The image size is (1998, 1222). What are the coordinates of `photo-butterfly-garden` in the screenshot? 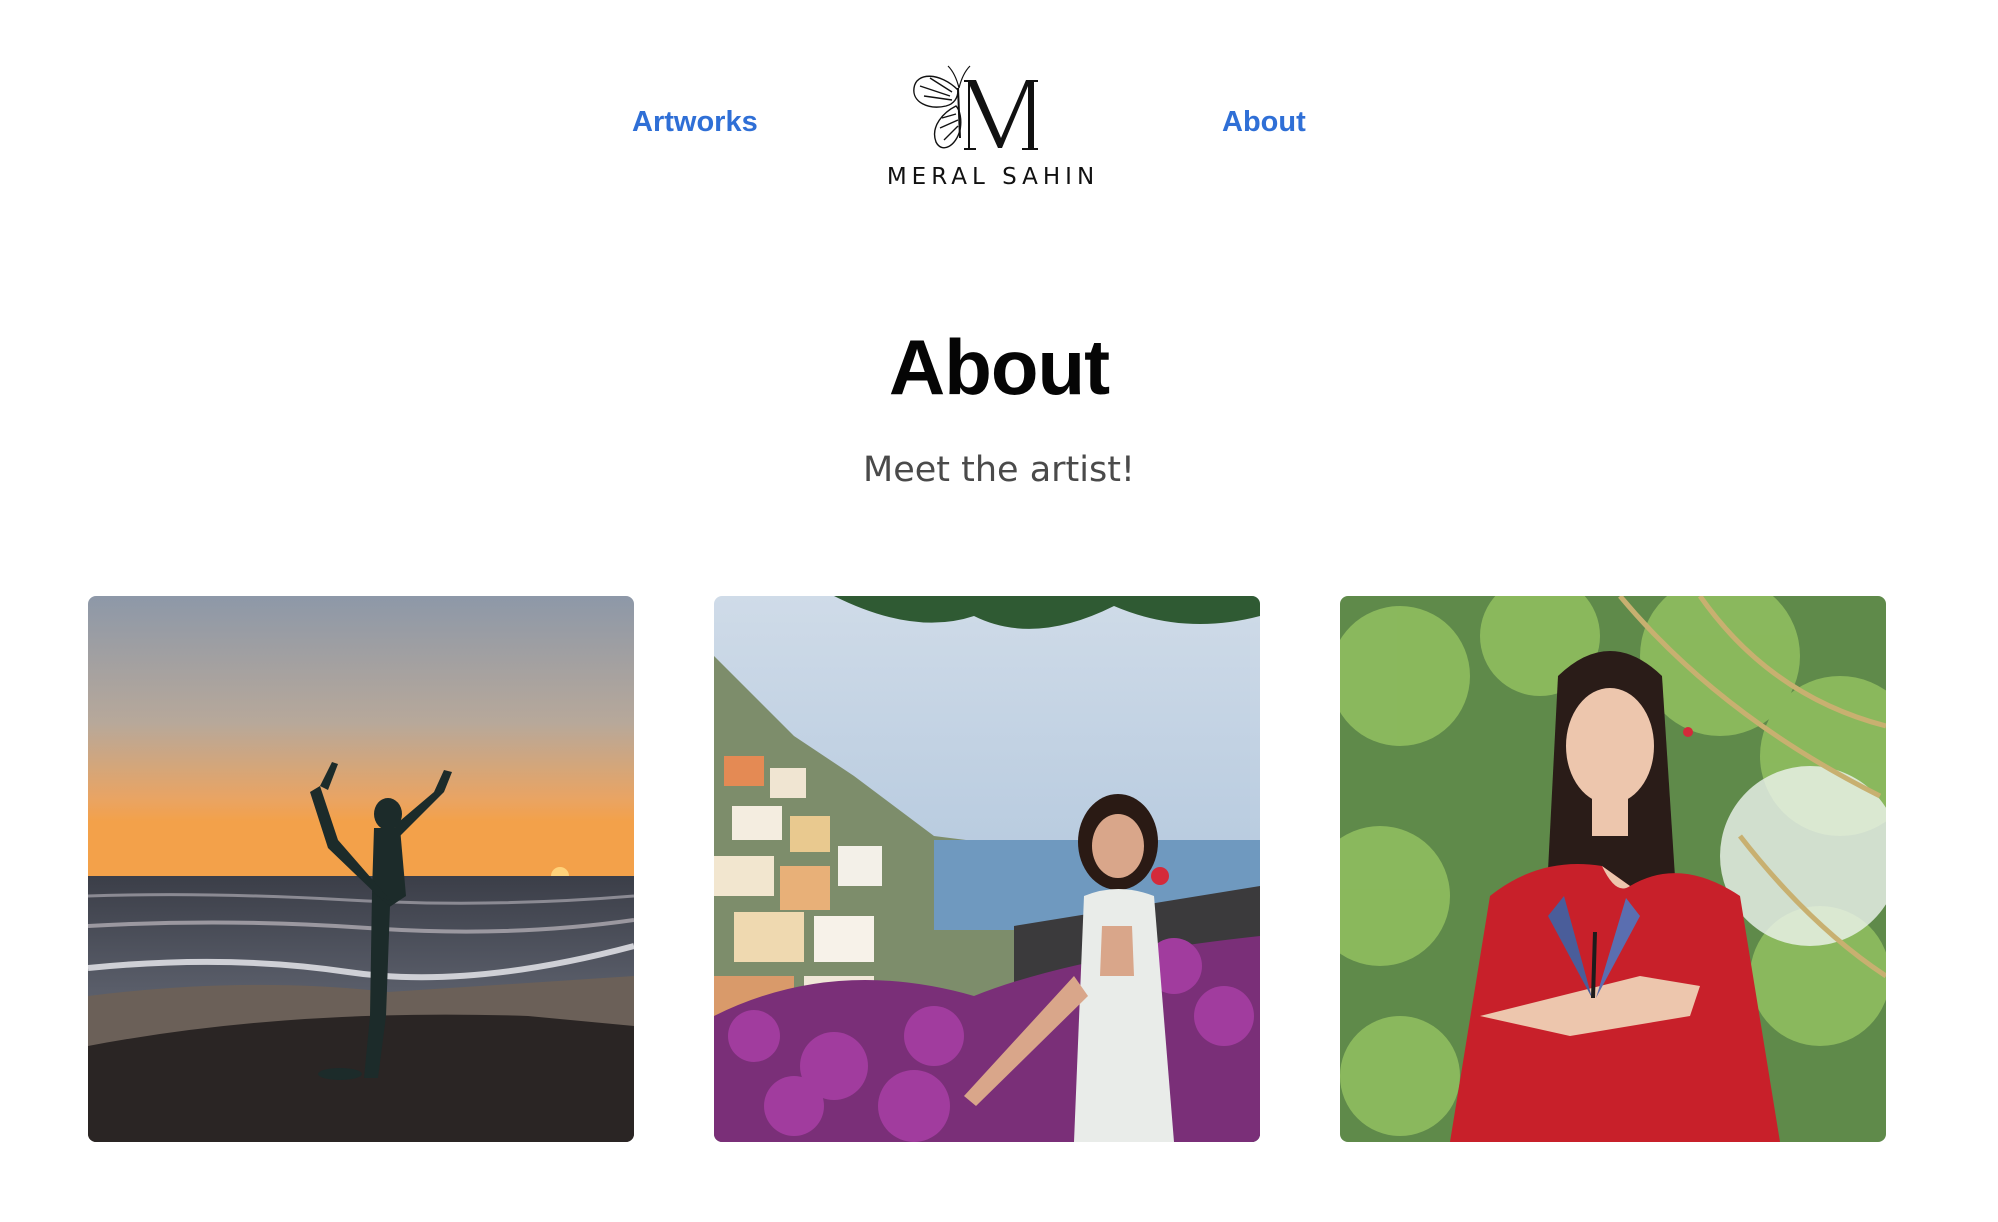 It's located at (1613, 869).